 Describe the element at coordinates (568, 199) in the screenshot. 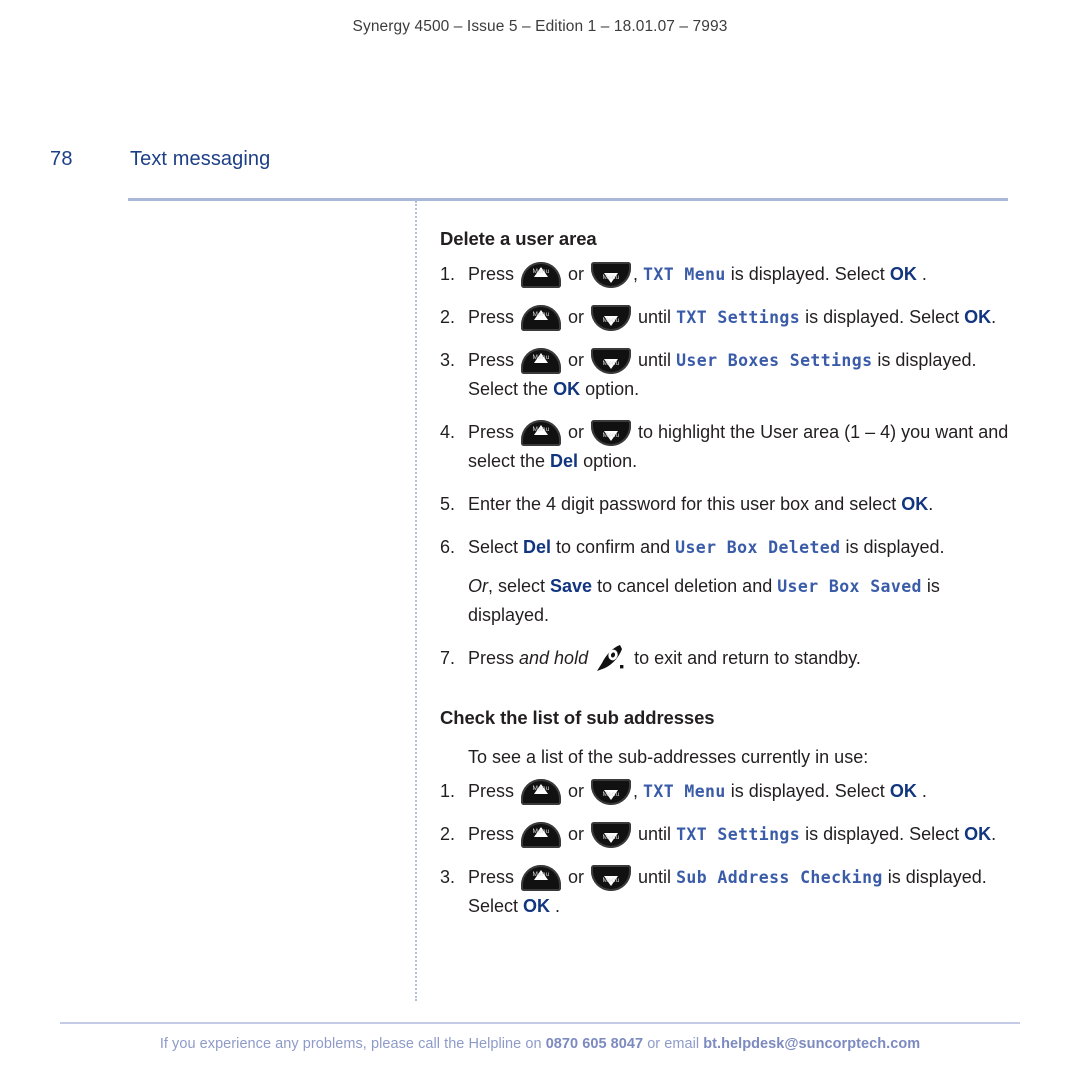

I see `title-horizontal-rule` at that location.